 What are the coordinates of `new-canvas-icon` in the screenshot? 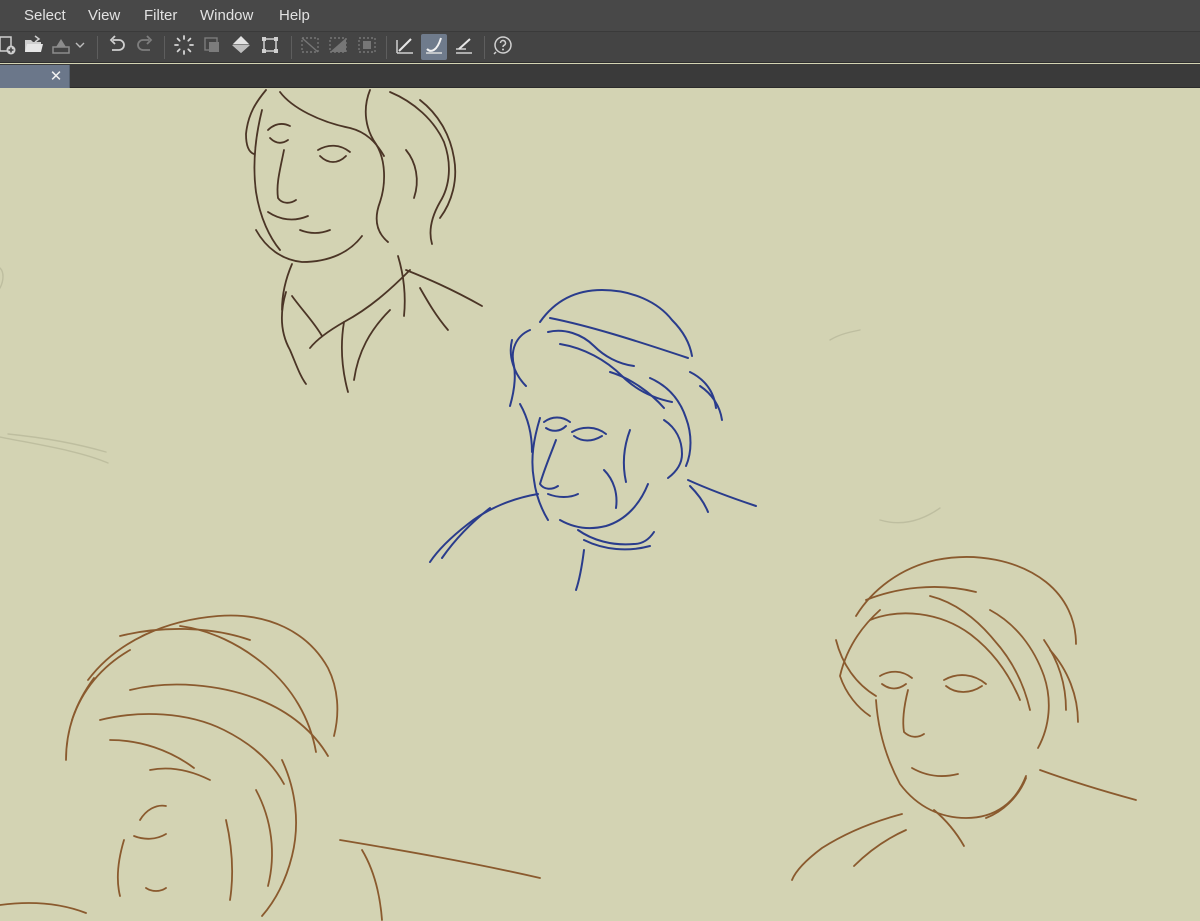 It's located at (9, 47).